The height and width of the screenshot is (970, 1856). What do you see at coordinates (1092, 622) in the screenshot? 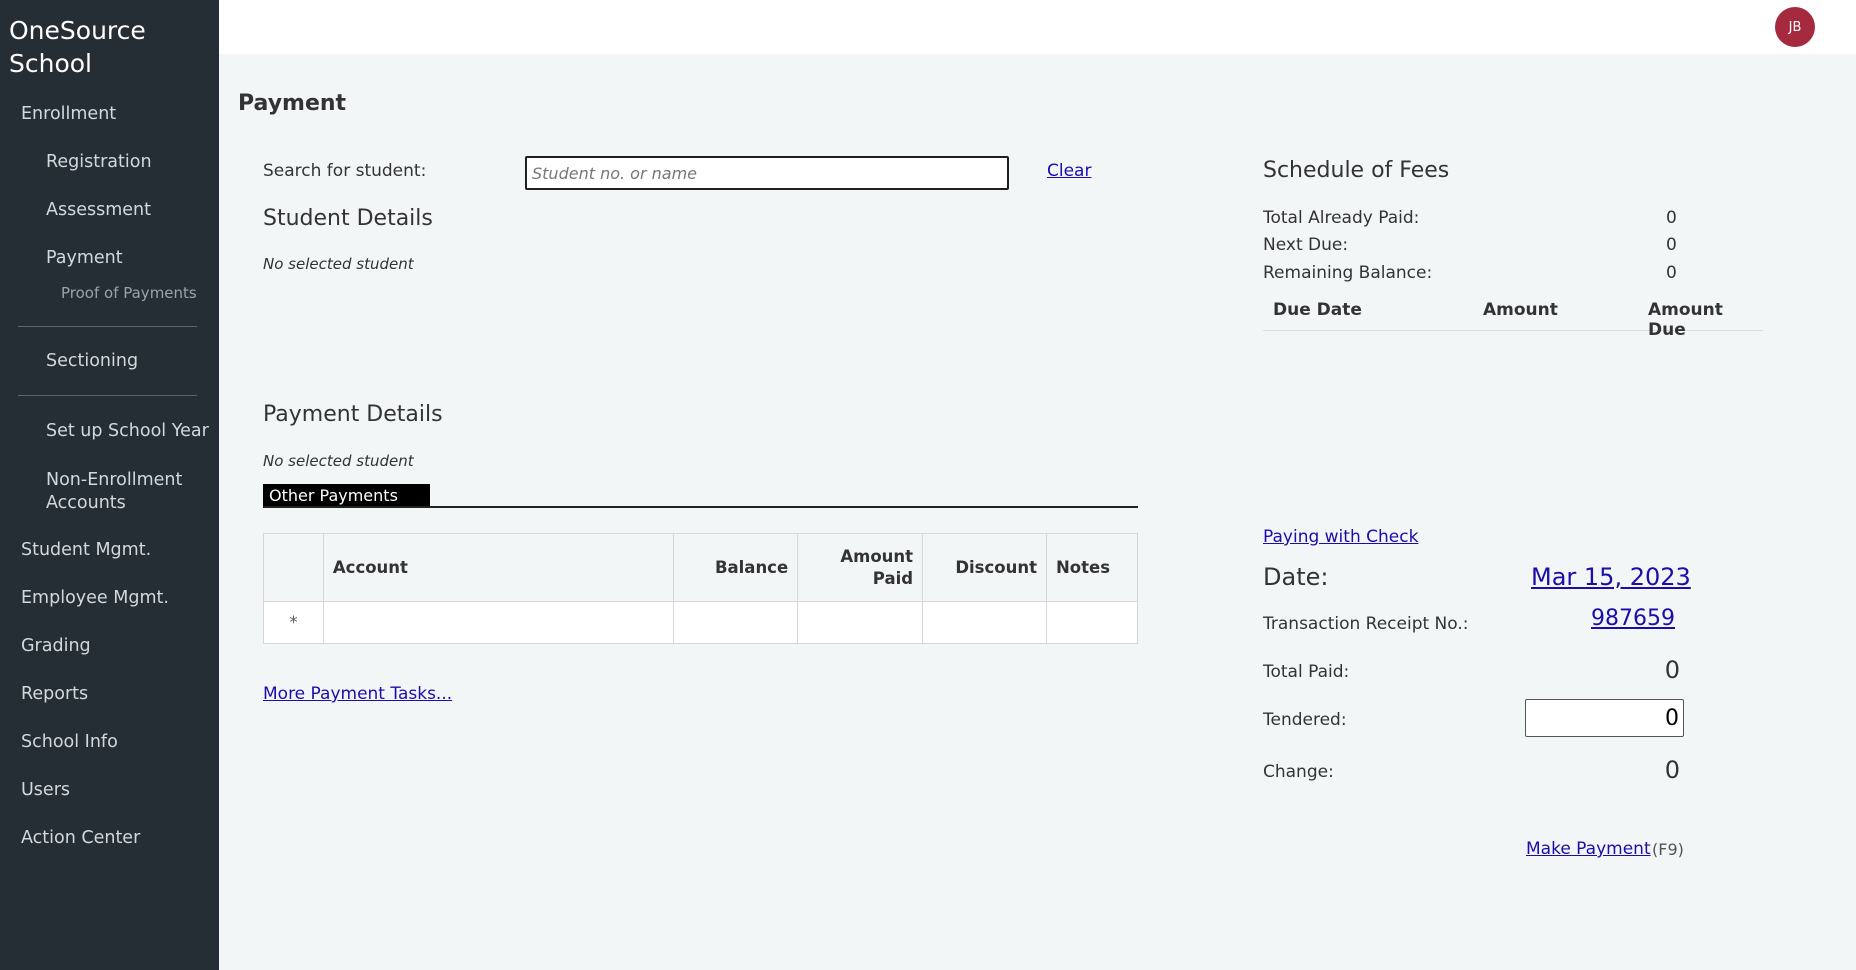
I see `cell-notes` at bounding box center [1092, 622].